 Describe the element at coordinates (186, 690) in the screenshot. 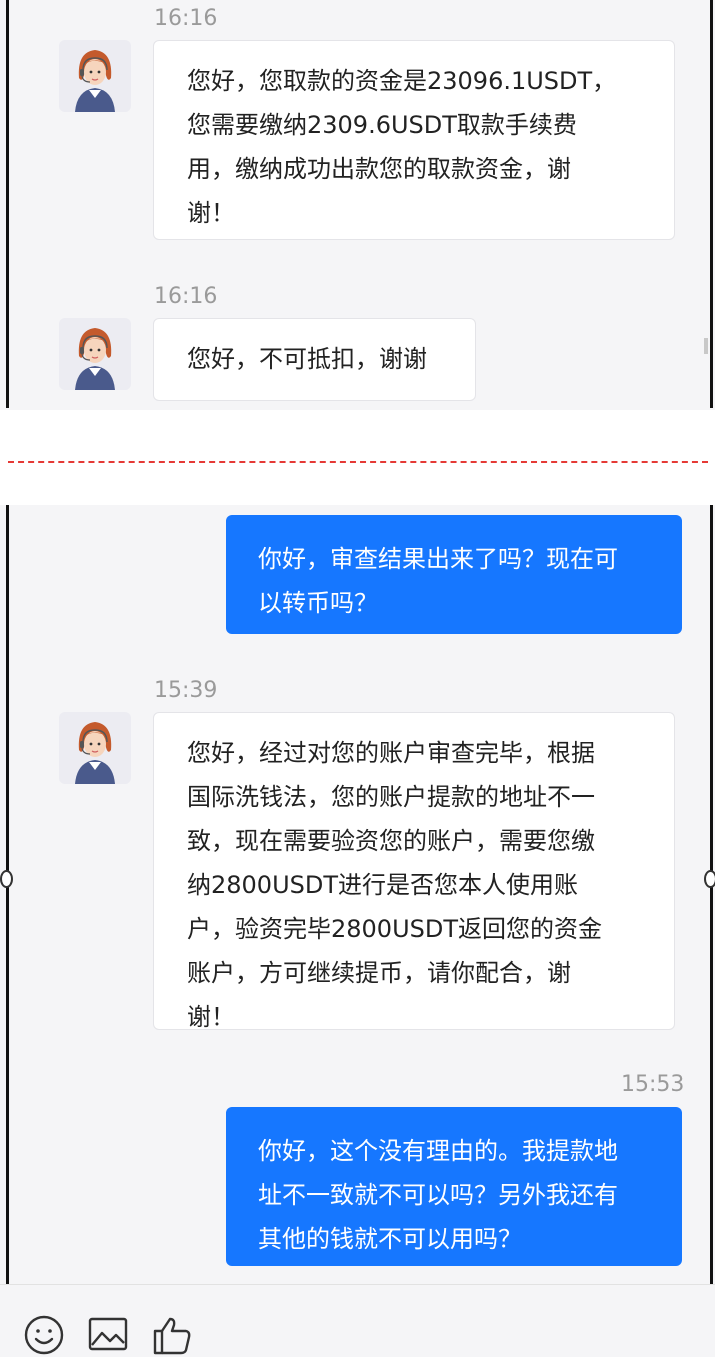

I see `message-timestamp: 15:39` at that location.